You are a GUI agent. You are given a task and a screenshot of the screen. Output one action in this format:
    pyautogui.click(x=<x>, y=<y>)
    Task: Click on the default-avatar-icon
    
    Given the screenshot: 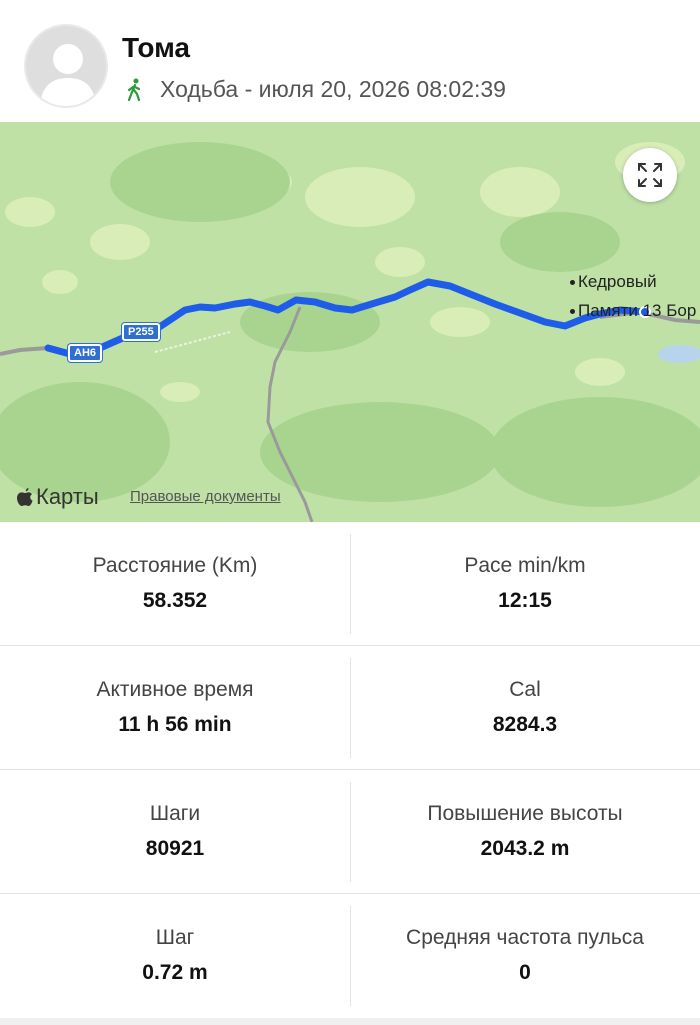 What is the action you would take?
    pyautogui.click(x=68, y=75)
    